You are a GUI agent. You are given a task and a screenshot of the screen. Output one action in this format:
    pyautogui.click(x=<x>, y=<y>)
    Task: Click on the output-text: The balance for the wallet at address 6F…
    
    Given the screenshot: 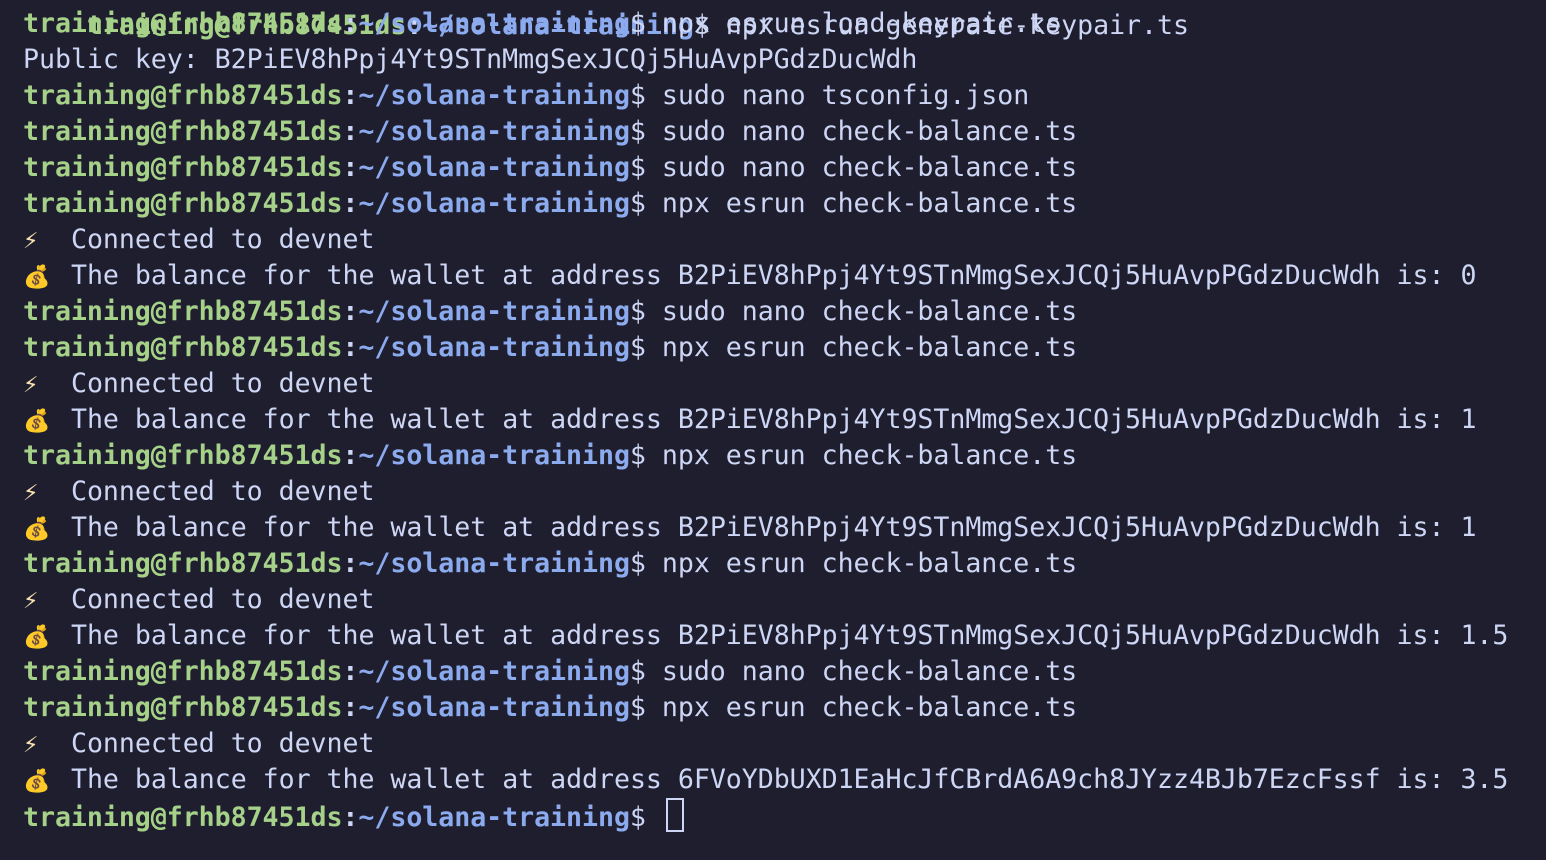 What is the action you would take?
    pyautogui.click(x=789, y=779)
    